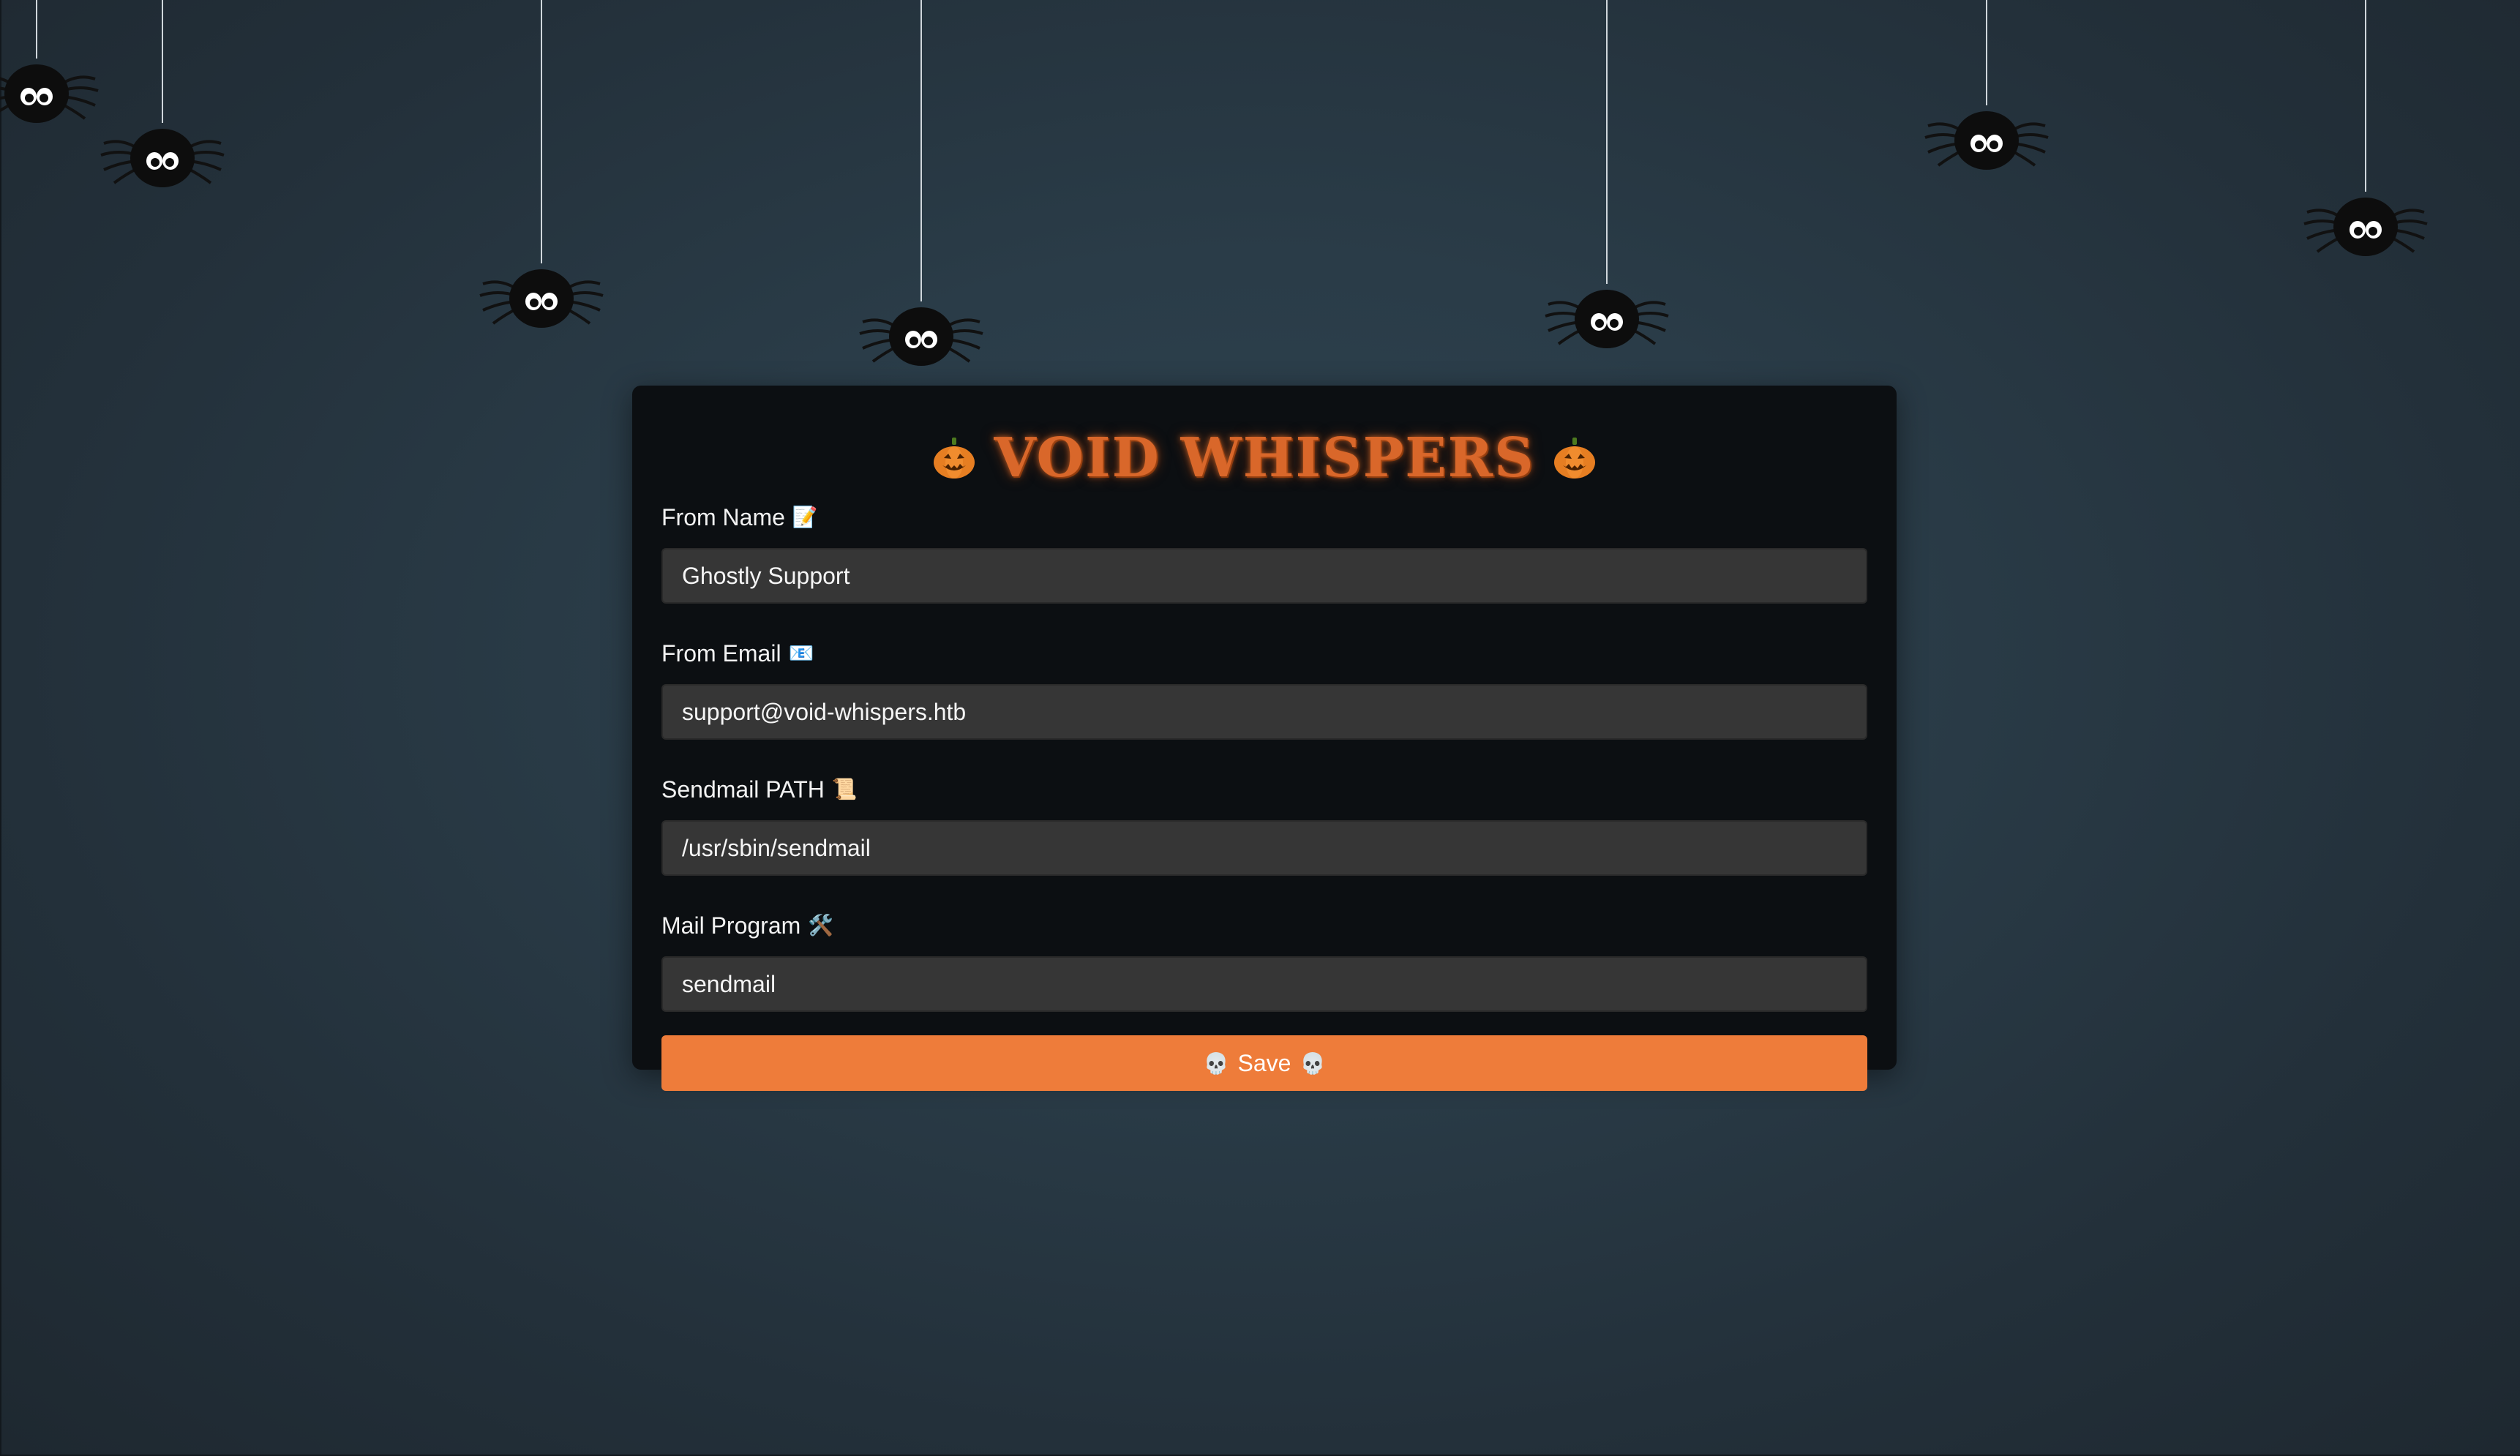 This screenshot has height=1456, width=2520. Describe the element at coordinates (721, 653) in the screenshot. I see `from-email-label-text: From Email` at that location.